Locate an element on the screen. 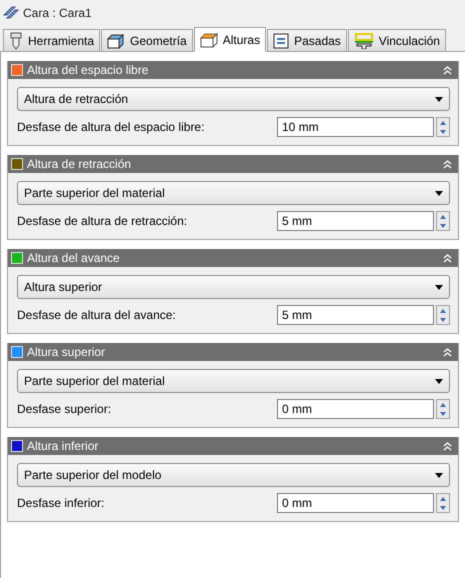 This screenshot has height=578, width=465. field-label: Desfase de altura del avance: is located at coordinates (97, 315).